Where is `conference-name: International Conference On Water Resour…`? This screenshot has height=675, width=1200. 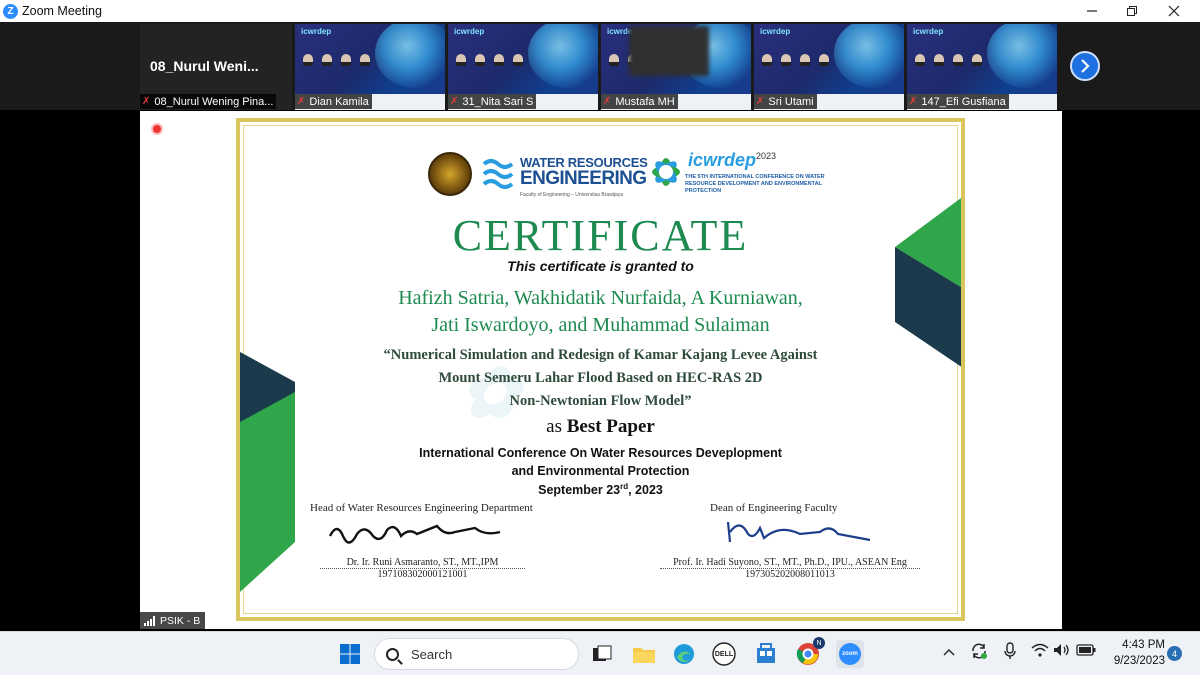 conference-name: International Conference On Water Resour… is located at coordinates (600, 462).